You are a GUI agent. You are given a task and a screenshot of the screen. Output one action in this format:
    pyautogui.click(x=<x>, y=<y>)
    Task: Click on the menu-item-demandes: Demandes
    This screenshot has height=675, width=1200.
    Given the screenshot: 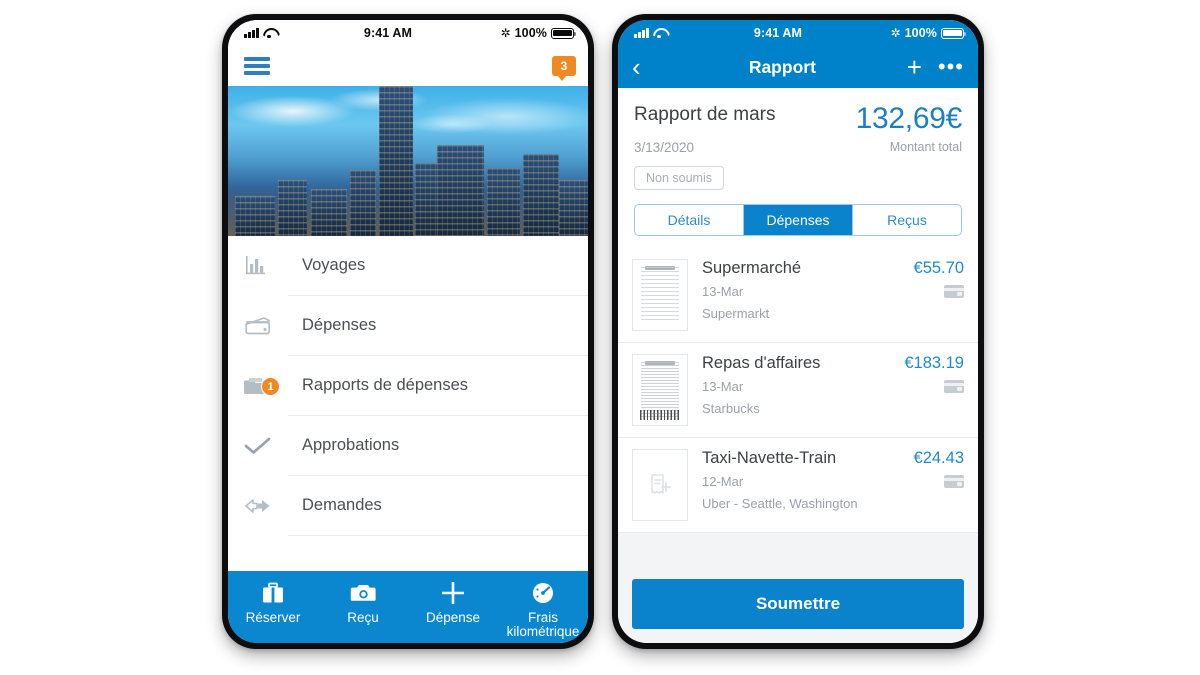 What is the action you would take?
    pyautogui.click(x=408, y=506)
    